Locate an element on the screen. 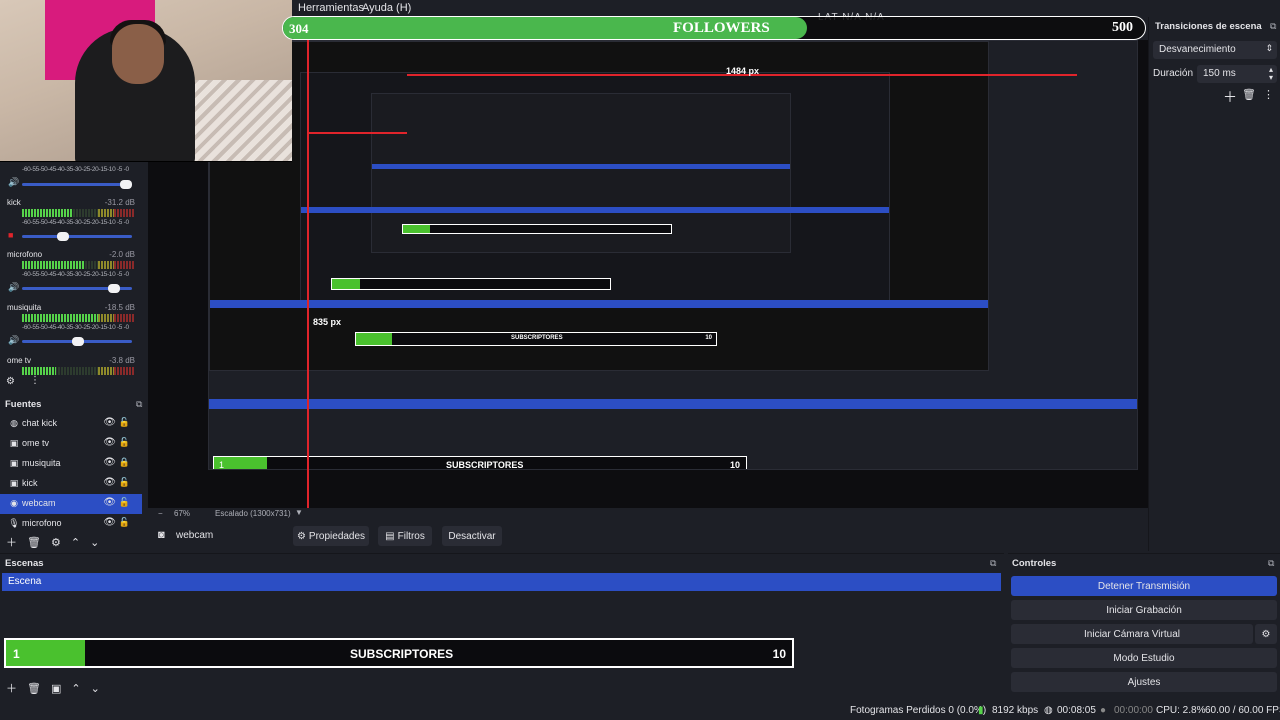  deactivate-button: Desactivar is located at coordinates (472, 536).